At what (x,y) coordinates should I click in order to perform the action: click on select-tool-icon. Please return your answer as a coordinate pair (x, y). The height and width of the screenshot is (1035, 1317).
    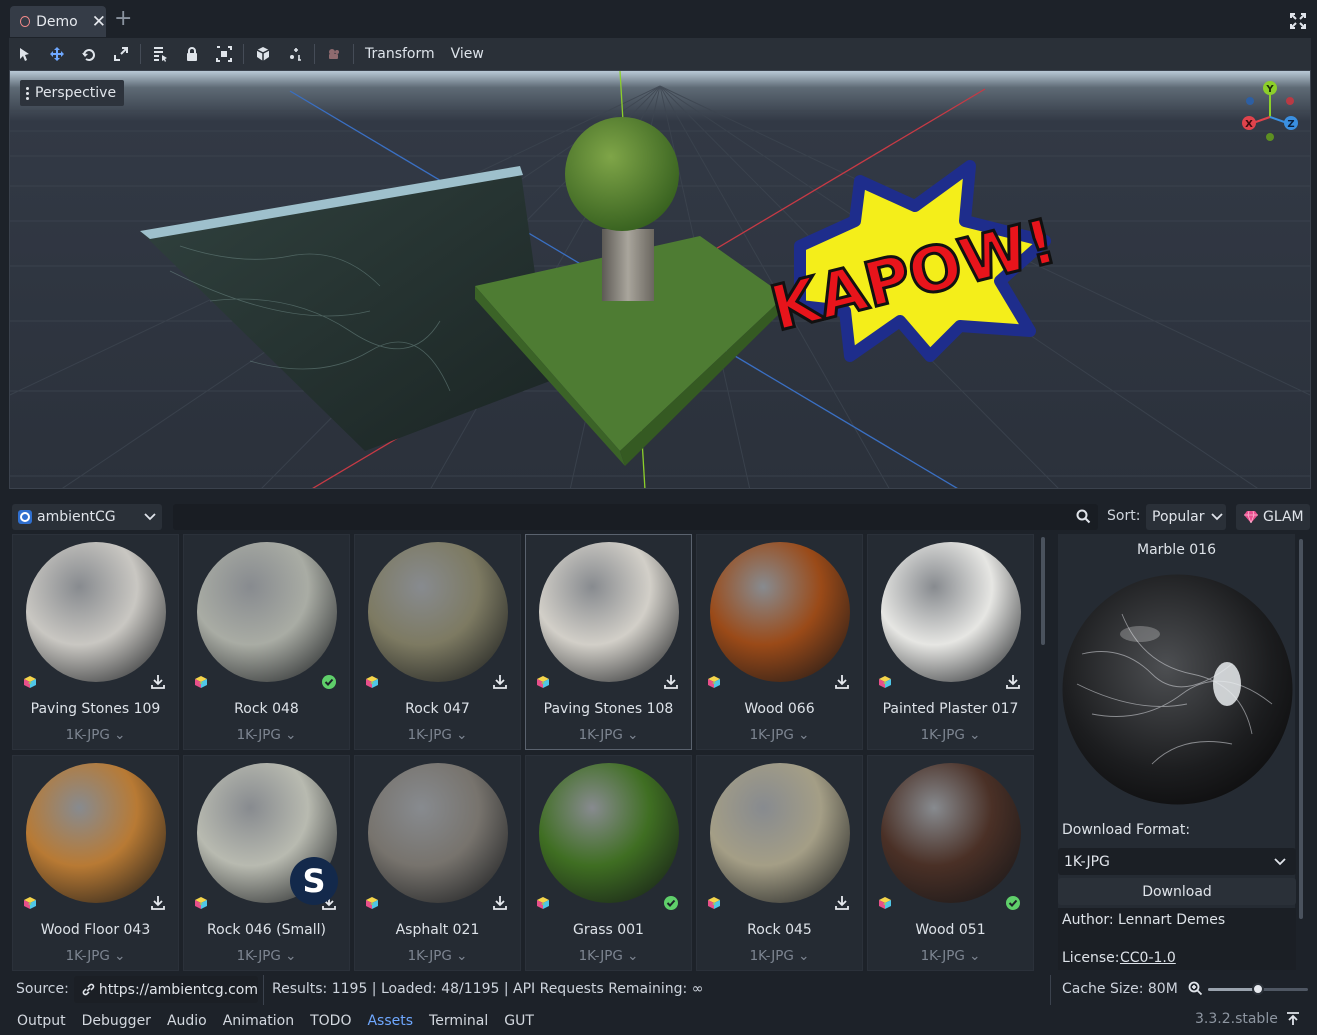
    Looking at the image, I should click on (25, 54).